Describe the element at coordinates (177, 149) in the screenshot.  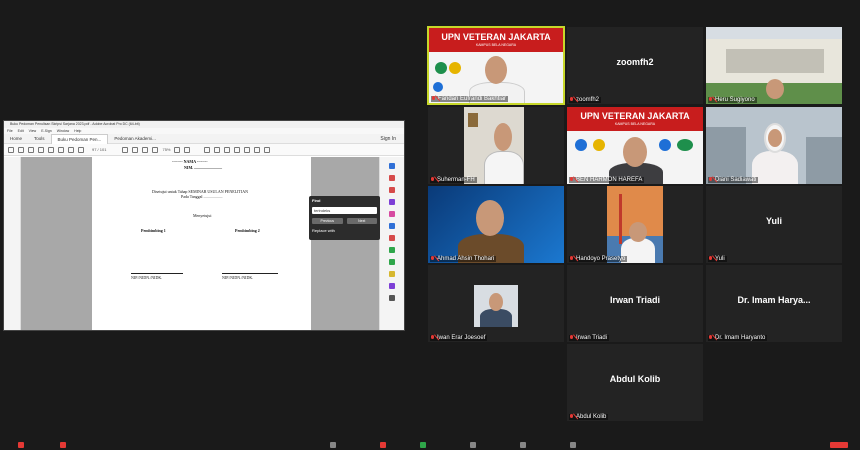
I see `fit-page-icon` at that location.